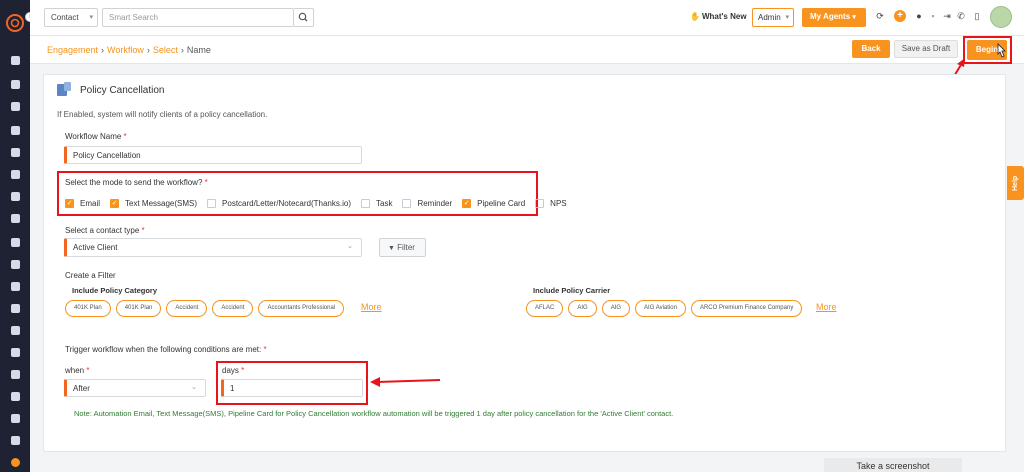  What do you see at coordinates (558, 203) in the screenshot?
I see `nps-checkbox-label: NPS` at bounding box center [558, 203].